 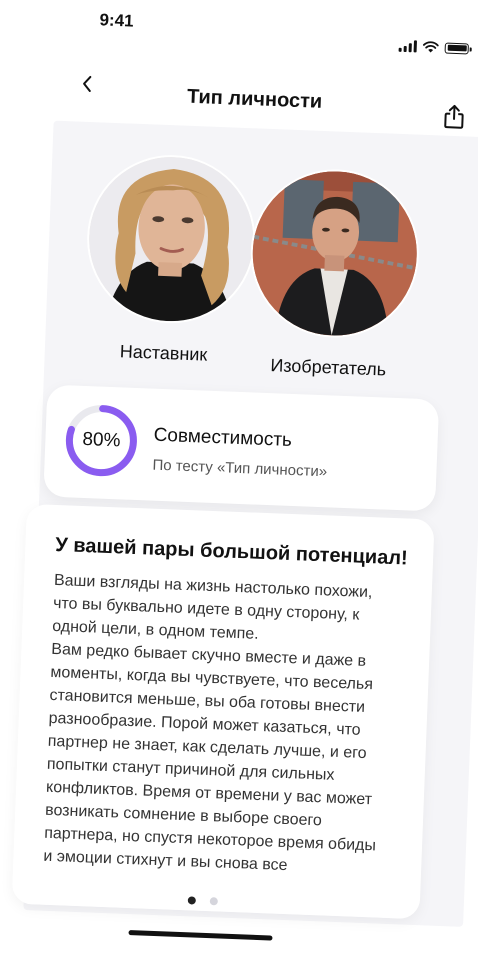 What do you see at coordinates (101, 440) in the screenshot?
I see `compatibility-percent: 80%` at bounding box center [101, 440].